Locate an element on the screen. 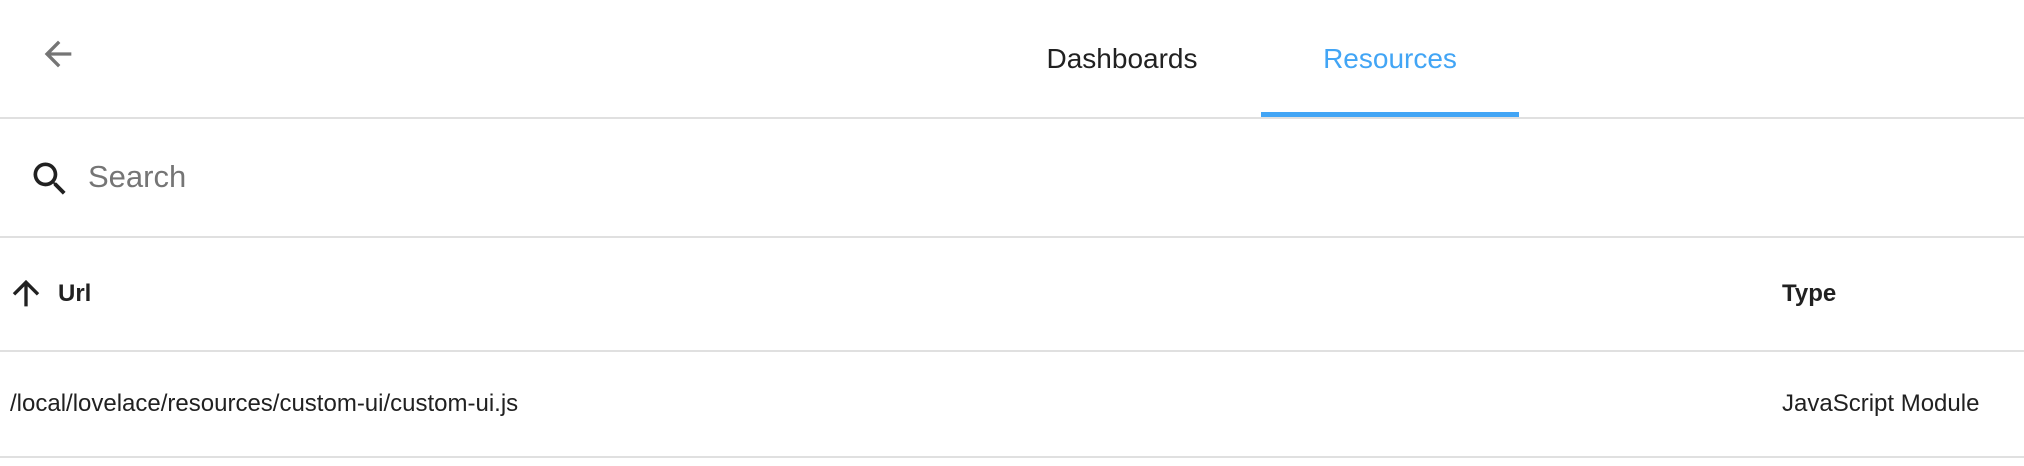 Image resolution: width=2024 pixels, height=466 pixels. column-header-type: Type is located at coordinates (1809, 294).